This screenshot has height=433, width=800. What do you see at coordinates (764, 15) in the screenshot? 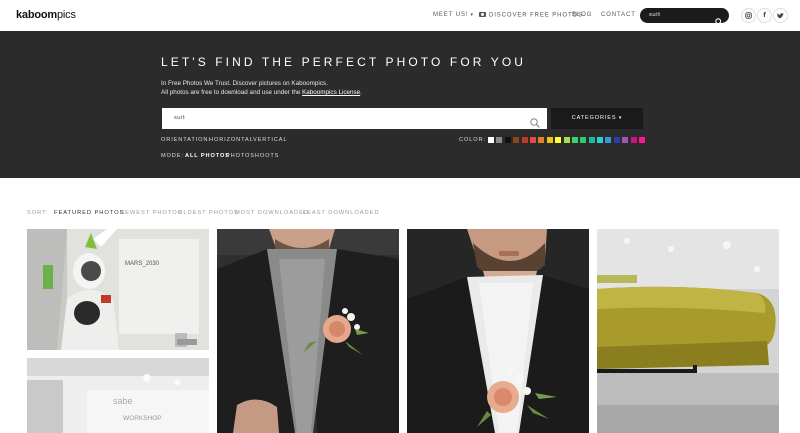
I see `facebook-icon: f` at bounding box center [764, 15].